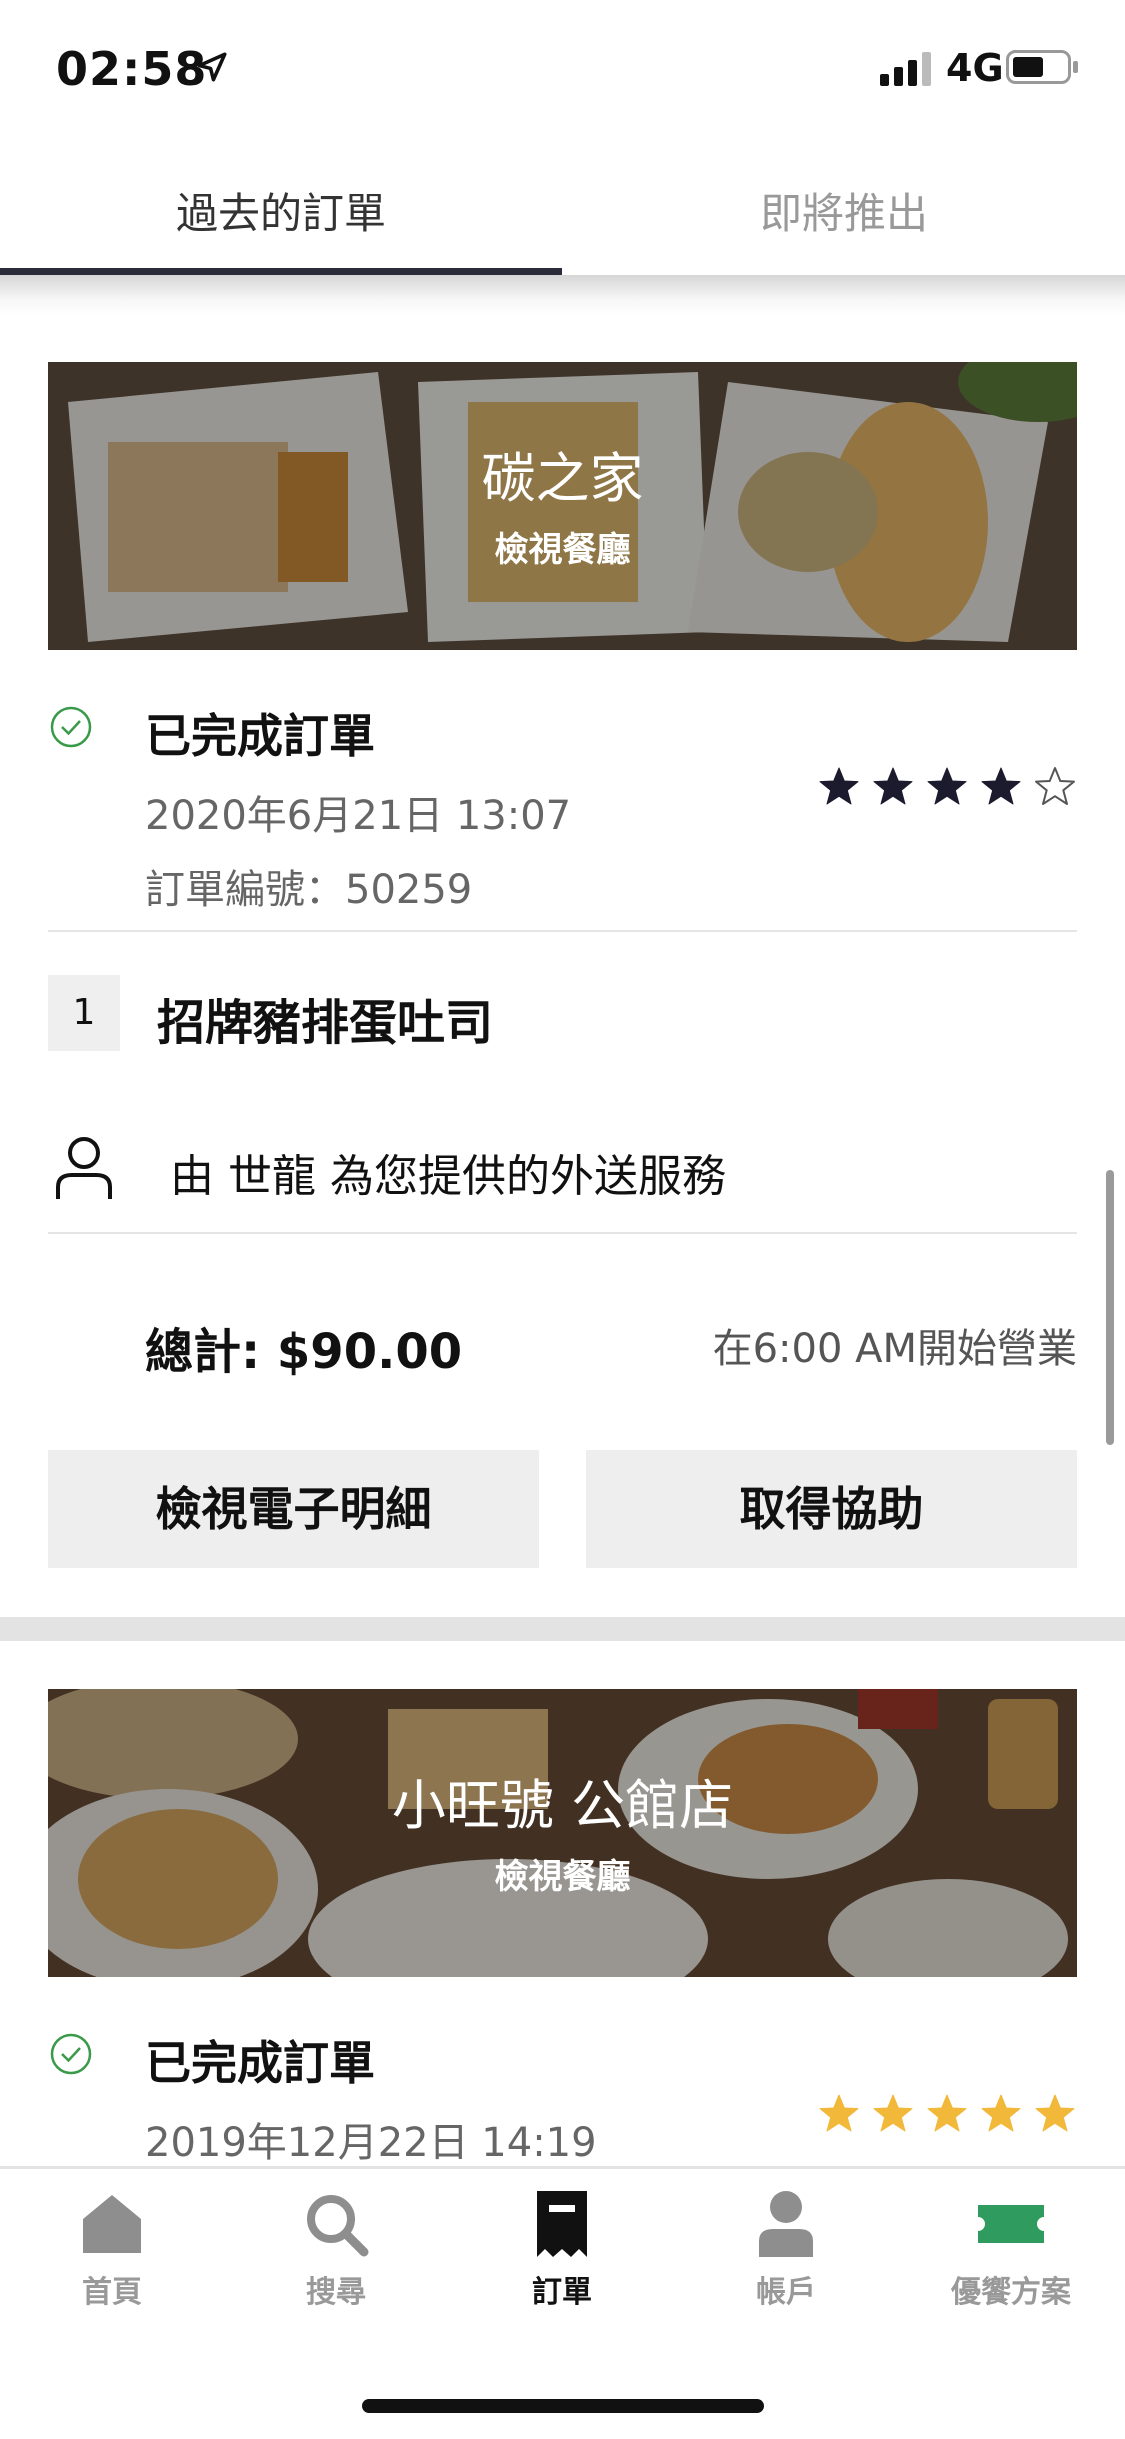  Describe the element at coordinates (562, 65) in the screenshot. I see `status-bar: 02:58 4G` at that location.